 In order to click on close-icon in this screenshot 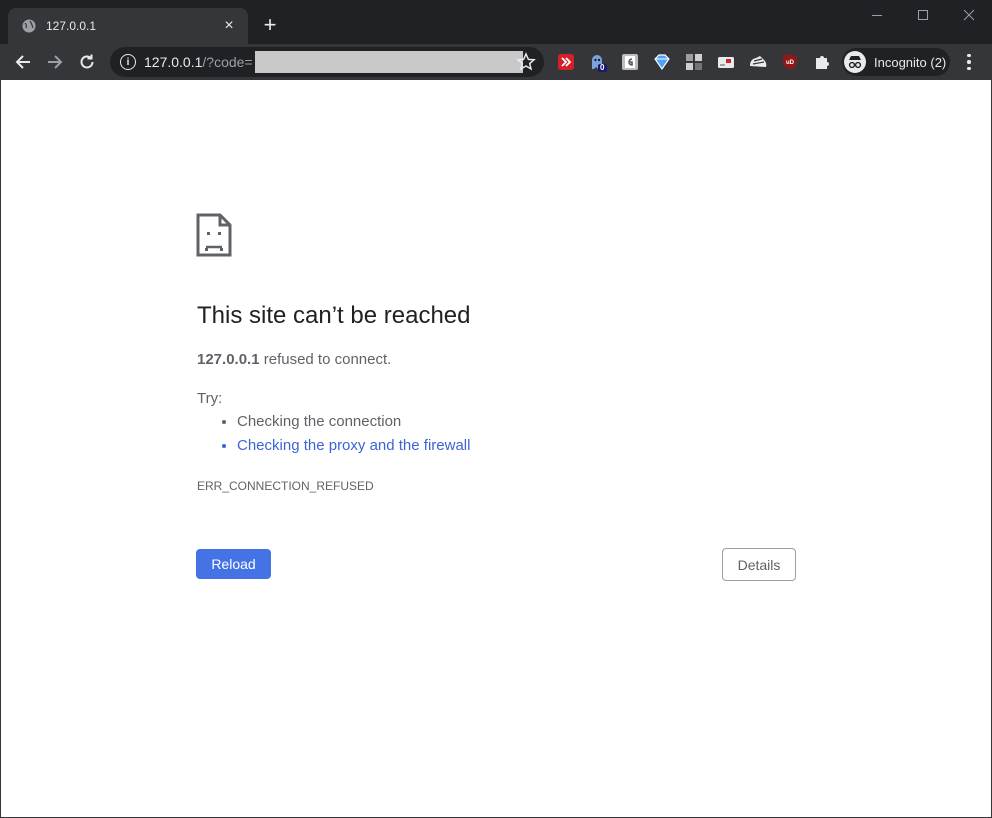, I will do `click(969, 15)`.